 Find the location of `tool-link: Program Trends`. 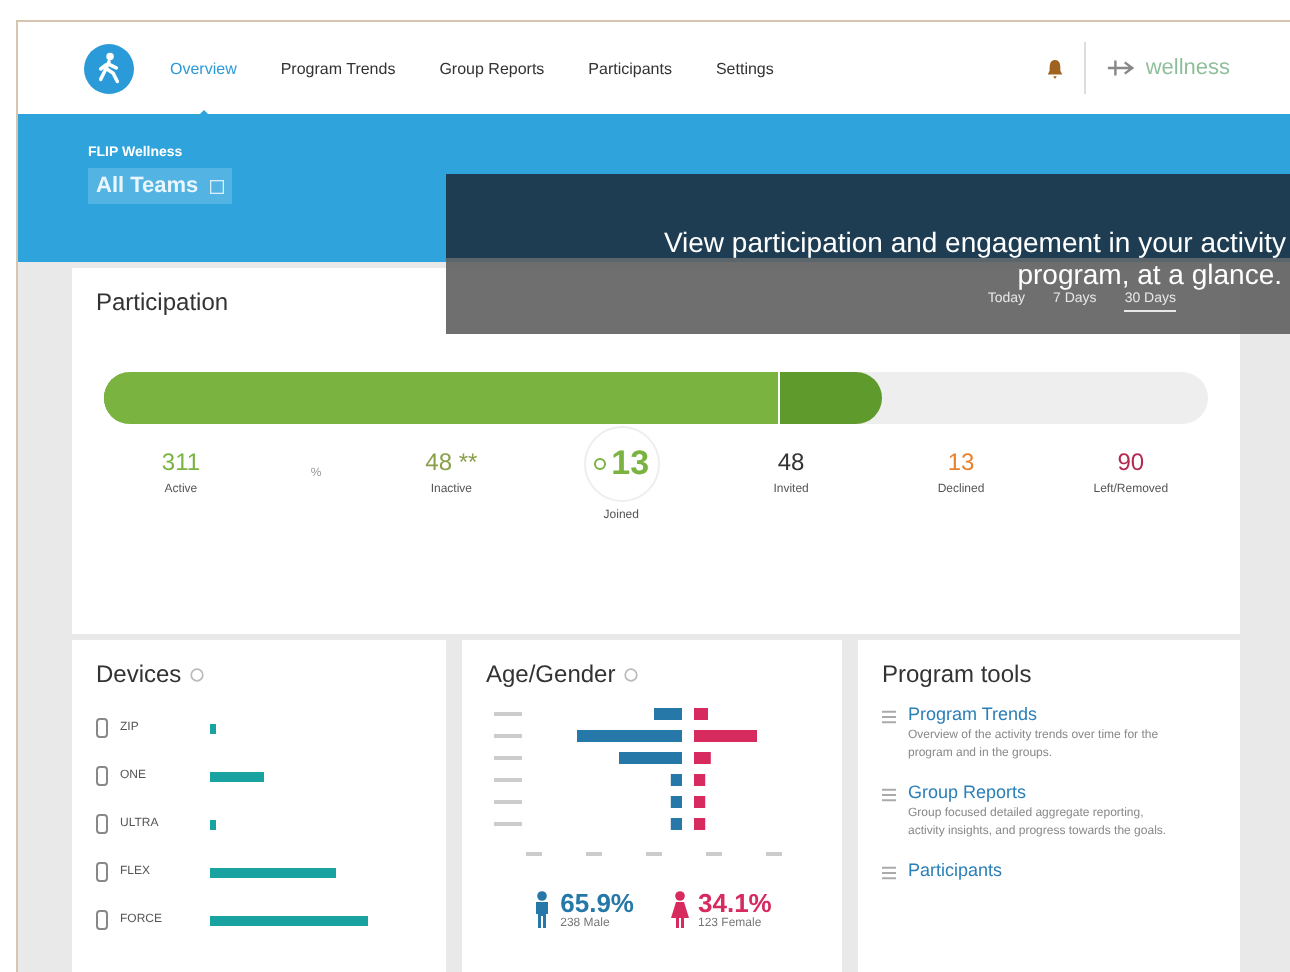

tool-link: Program Trends is located at coordinates (1043, 714).